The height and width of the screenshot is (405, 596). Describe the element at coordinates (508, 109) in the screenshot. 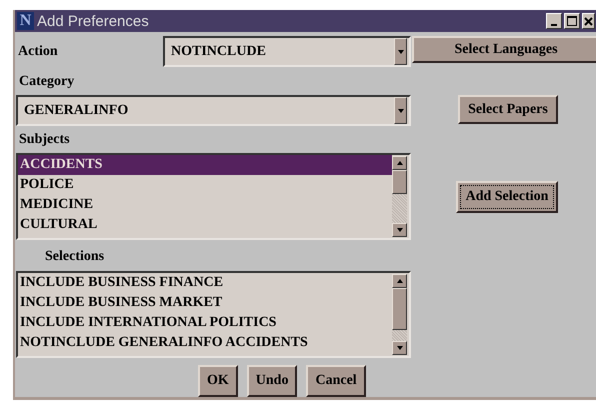

I see `select-papers-button: Select Papers` at that location.